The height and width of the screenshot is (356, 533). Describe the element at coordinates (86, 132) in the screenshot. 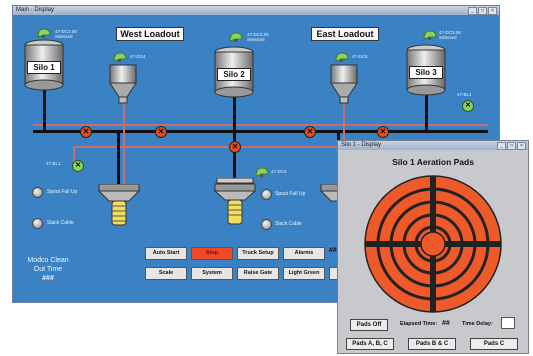

I see `valve-1-icon: ✕` at that location.